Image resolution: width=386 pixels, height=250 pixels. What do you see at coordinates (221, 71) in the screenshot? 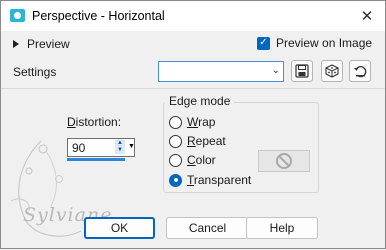
I see `settings-dropdown: ⌄` at bounding box center [221, 71].